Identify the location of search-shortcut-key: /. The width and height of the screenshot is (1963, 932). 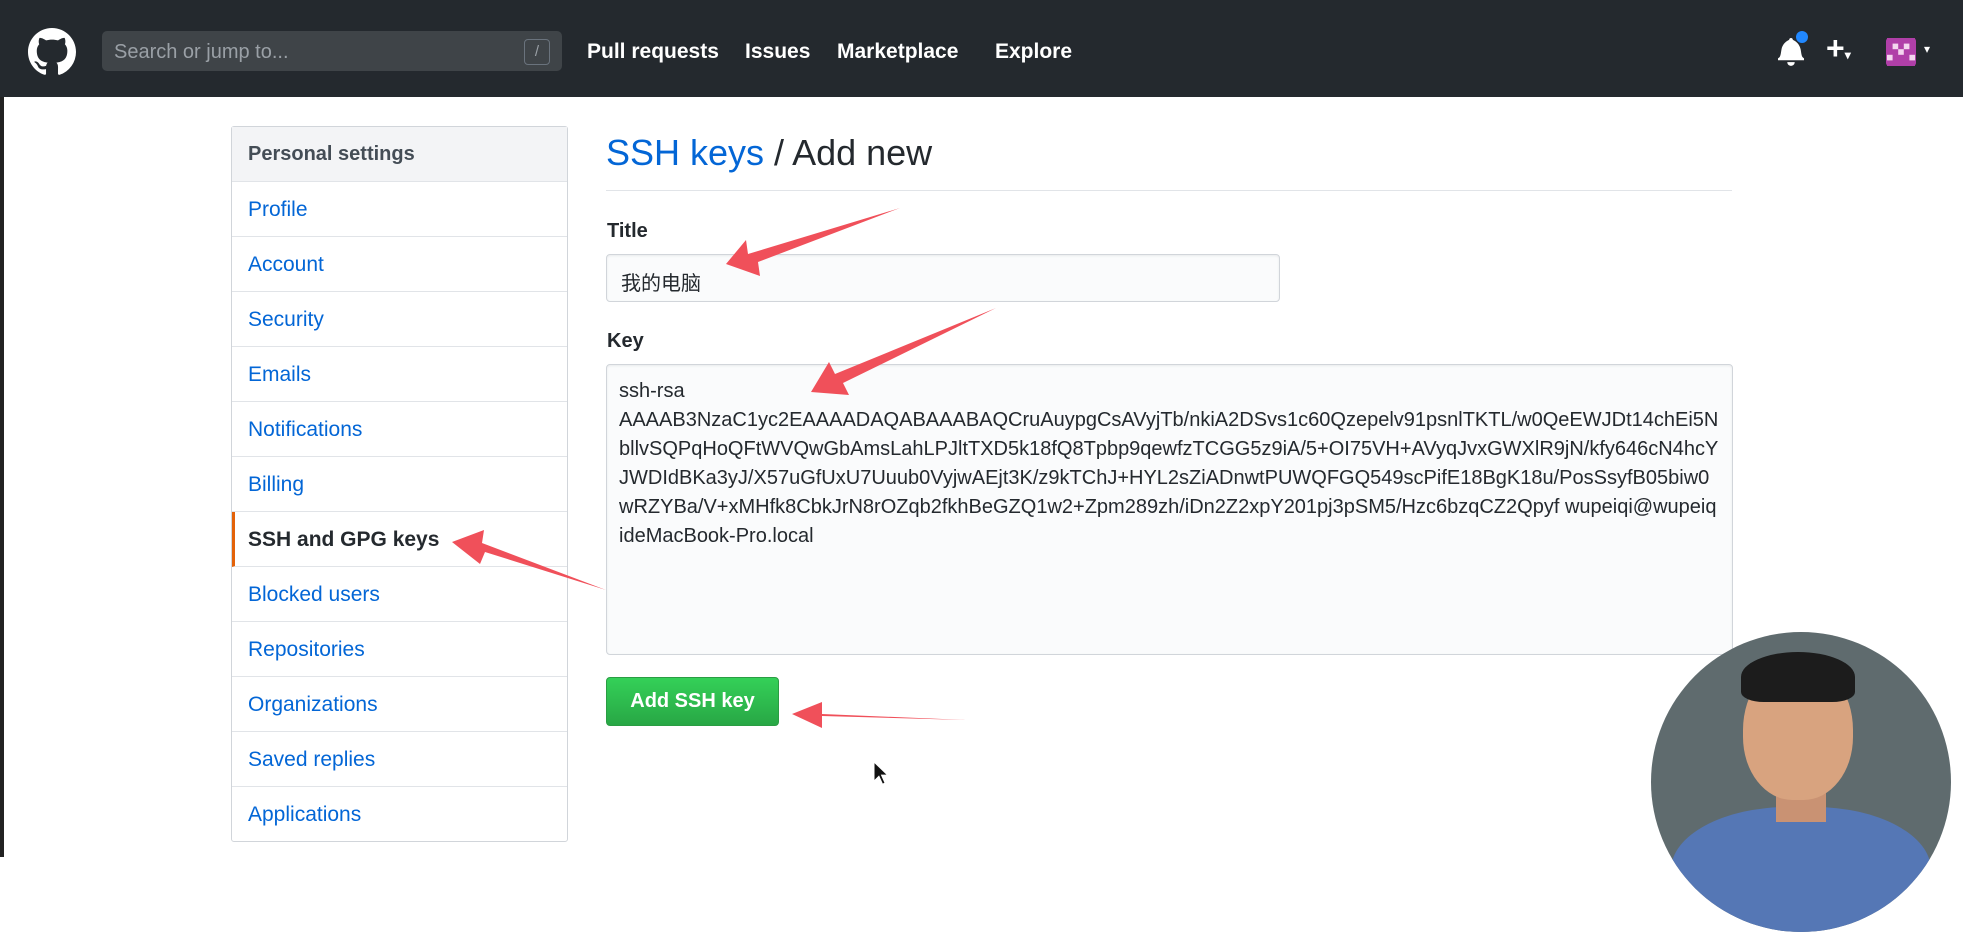
(537, 52).